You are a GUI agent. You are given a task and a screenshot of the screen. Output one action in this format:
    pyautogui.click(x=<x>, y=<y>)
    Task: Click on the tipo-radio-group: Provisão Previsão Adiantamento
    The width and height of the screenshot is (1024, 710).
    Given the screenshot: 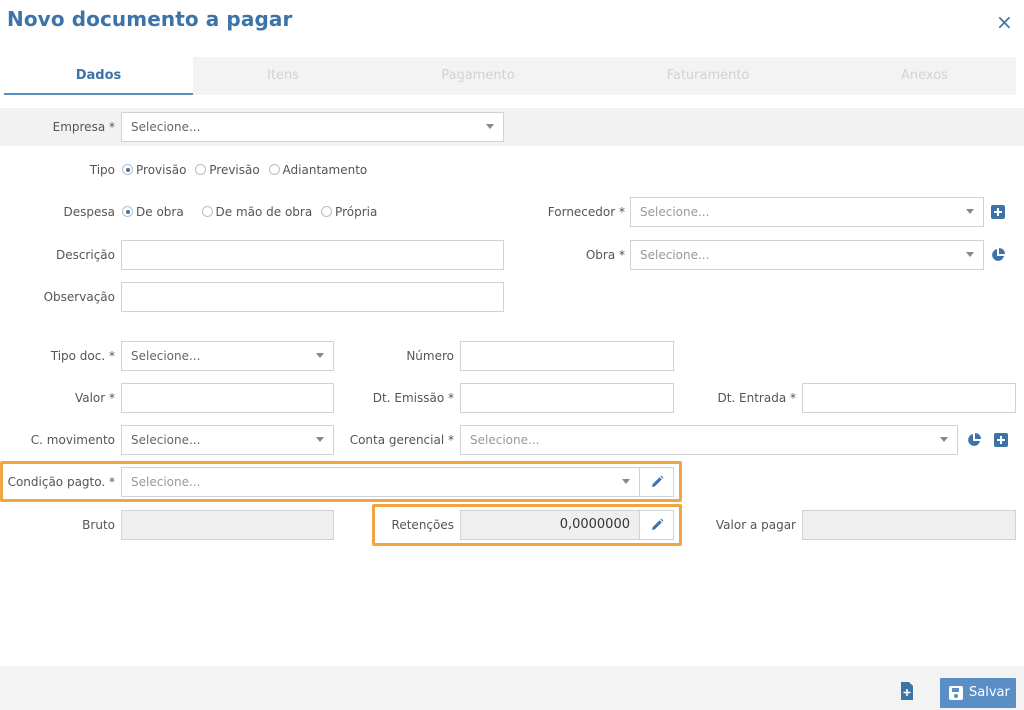 What is the action you would take?
    pyautogui.click(x=247, y=170)
    